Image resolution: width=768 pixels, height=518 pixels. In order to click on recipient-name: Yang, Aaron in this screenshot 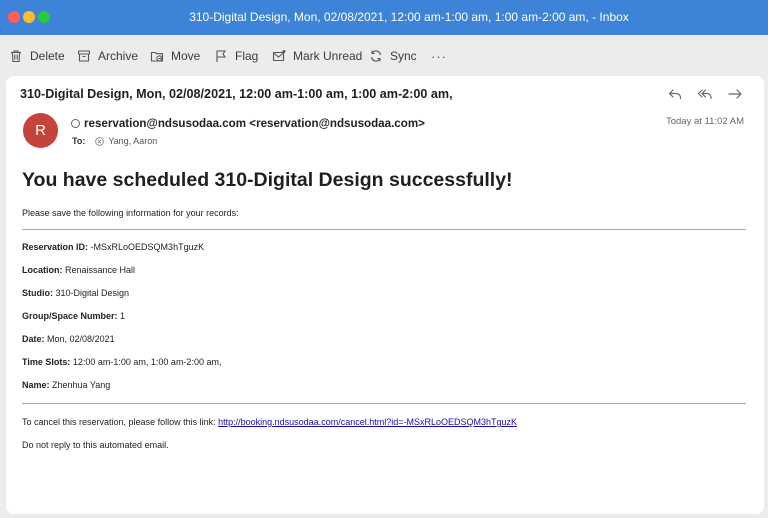, I will do `click(132, 141)`.